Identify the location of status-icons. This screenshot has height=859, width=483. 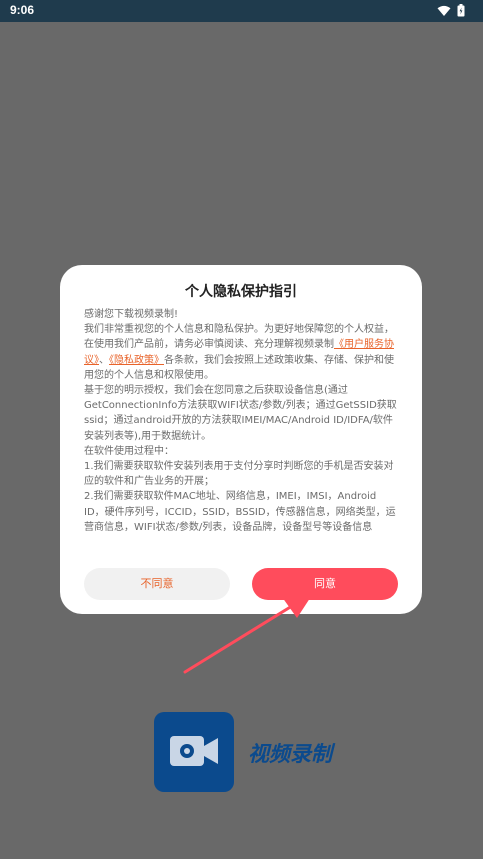
(451, 10).